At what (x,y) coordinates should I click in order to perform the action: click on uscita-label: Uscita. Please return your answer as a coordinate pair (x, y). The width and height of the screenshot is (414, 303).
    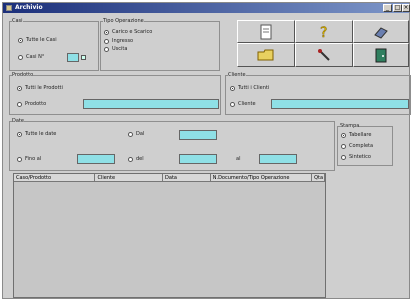
    Looking at the image, I should click on (120, 49).